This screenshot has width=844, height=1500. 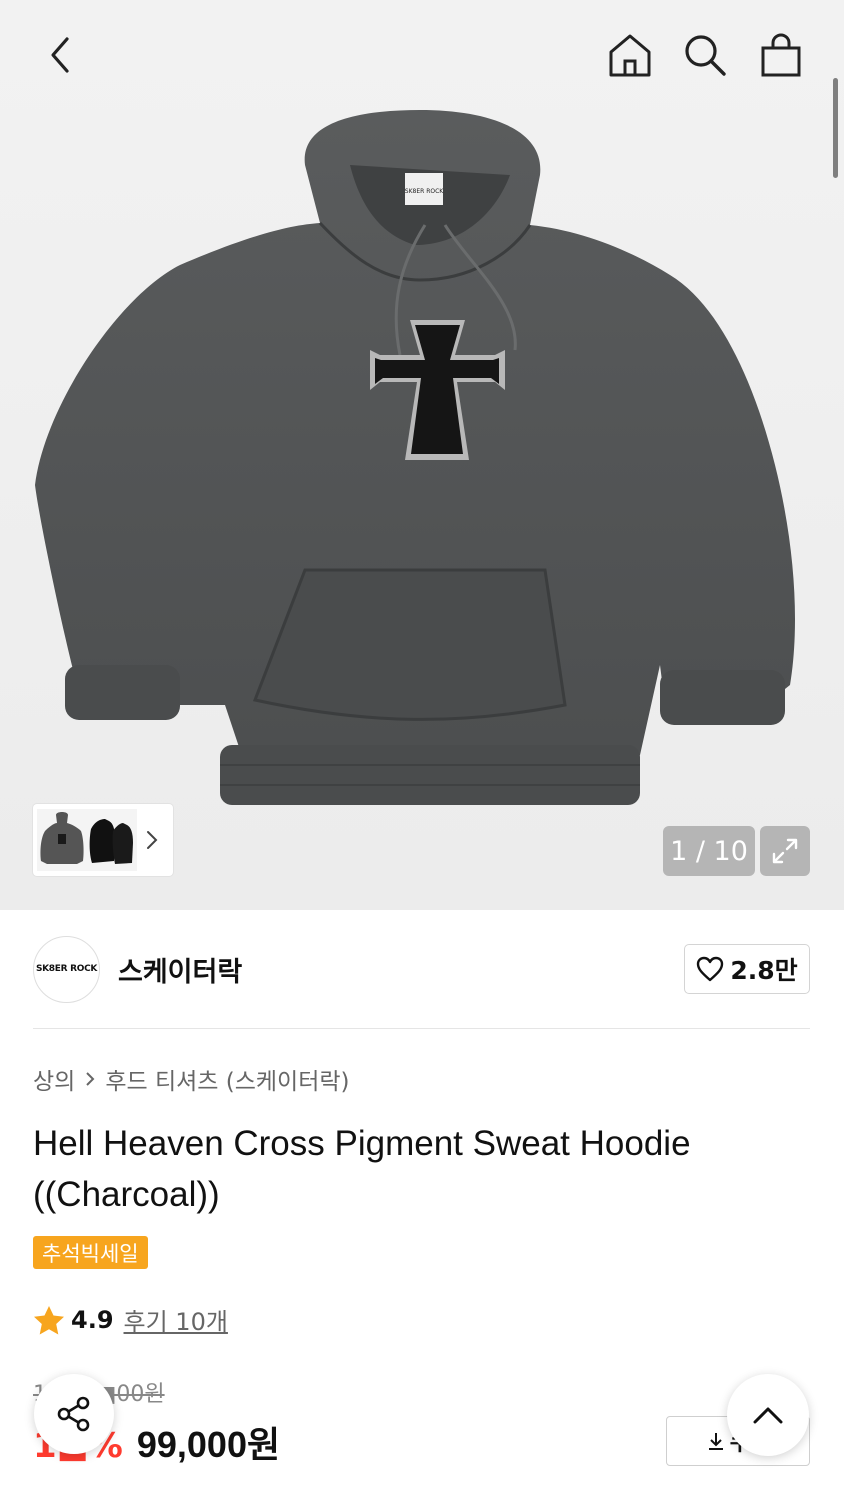 I want to click on chevron-left-icon, so click(x=60, y=55).